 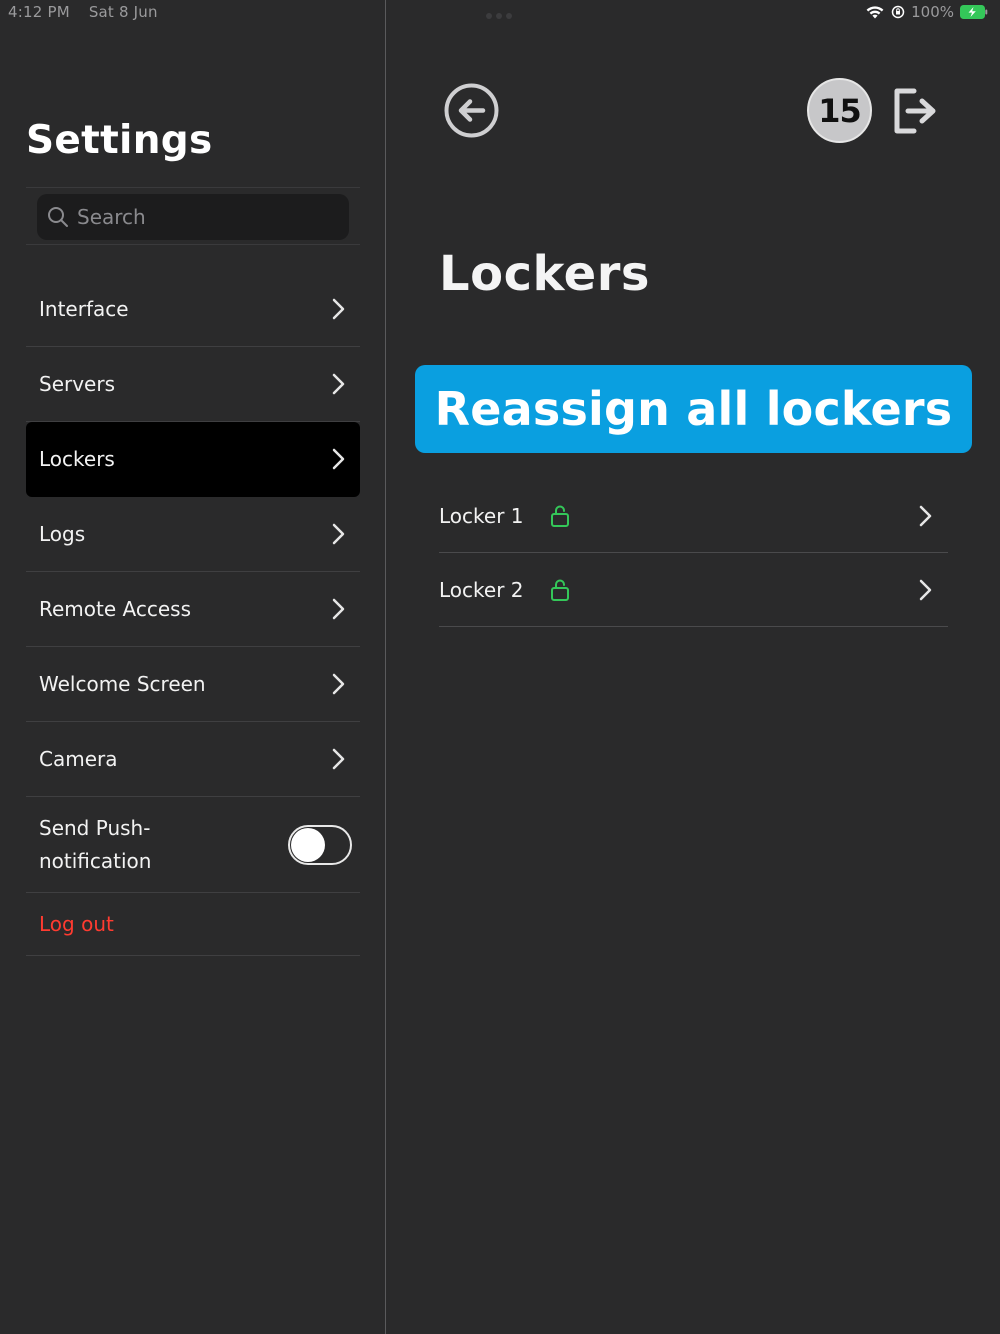 I want to click on battery-charging-icon, so click(x=974, y=12).